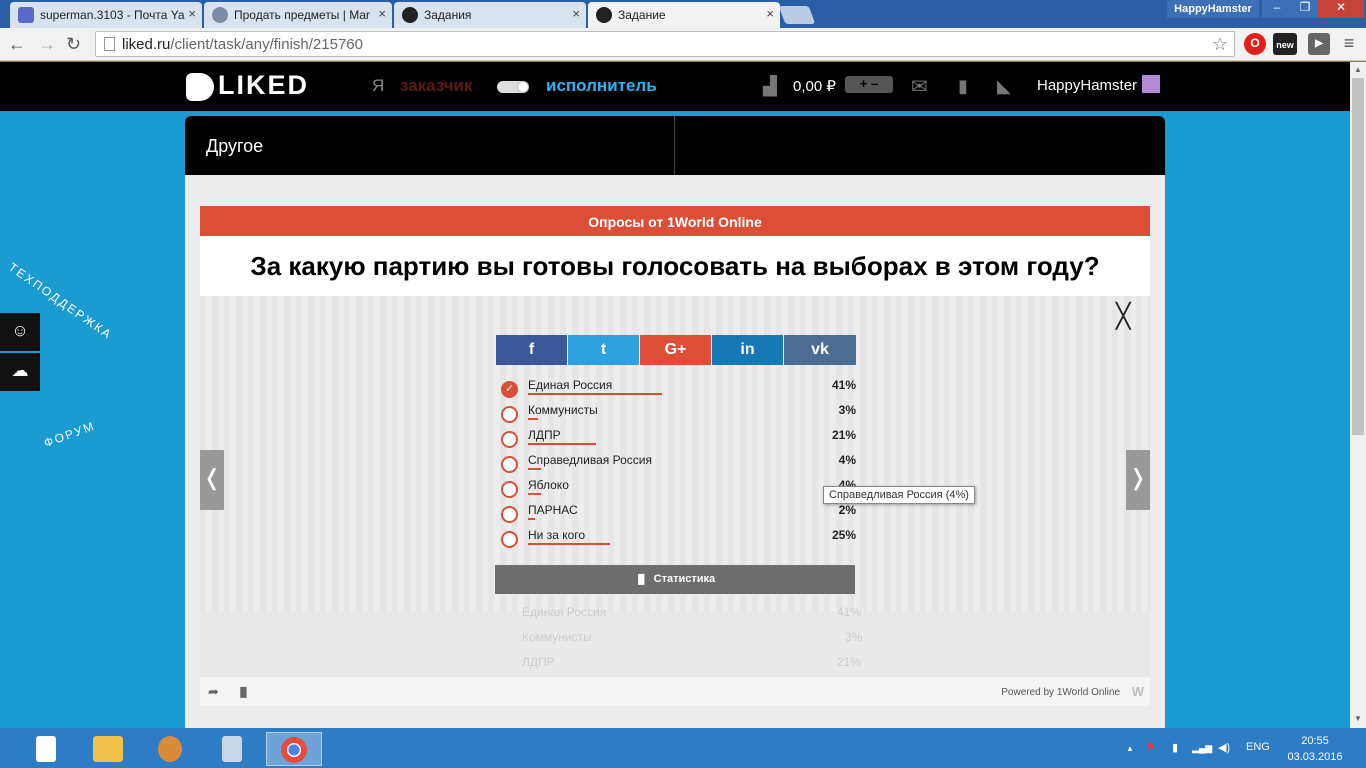 Image resolution: width=1366 pixels, height=768 pixels. Describe the element at coordinates (1151, 84) in the screenshot. I see `avatar` at that location.